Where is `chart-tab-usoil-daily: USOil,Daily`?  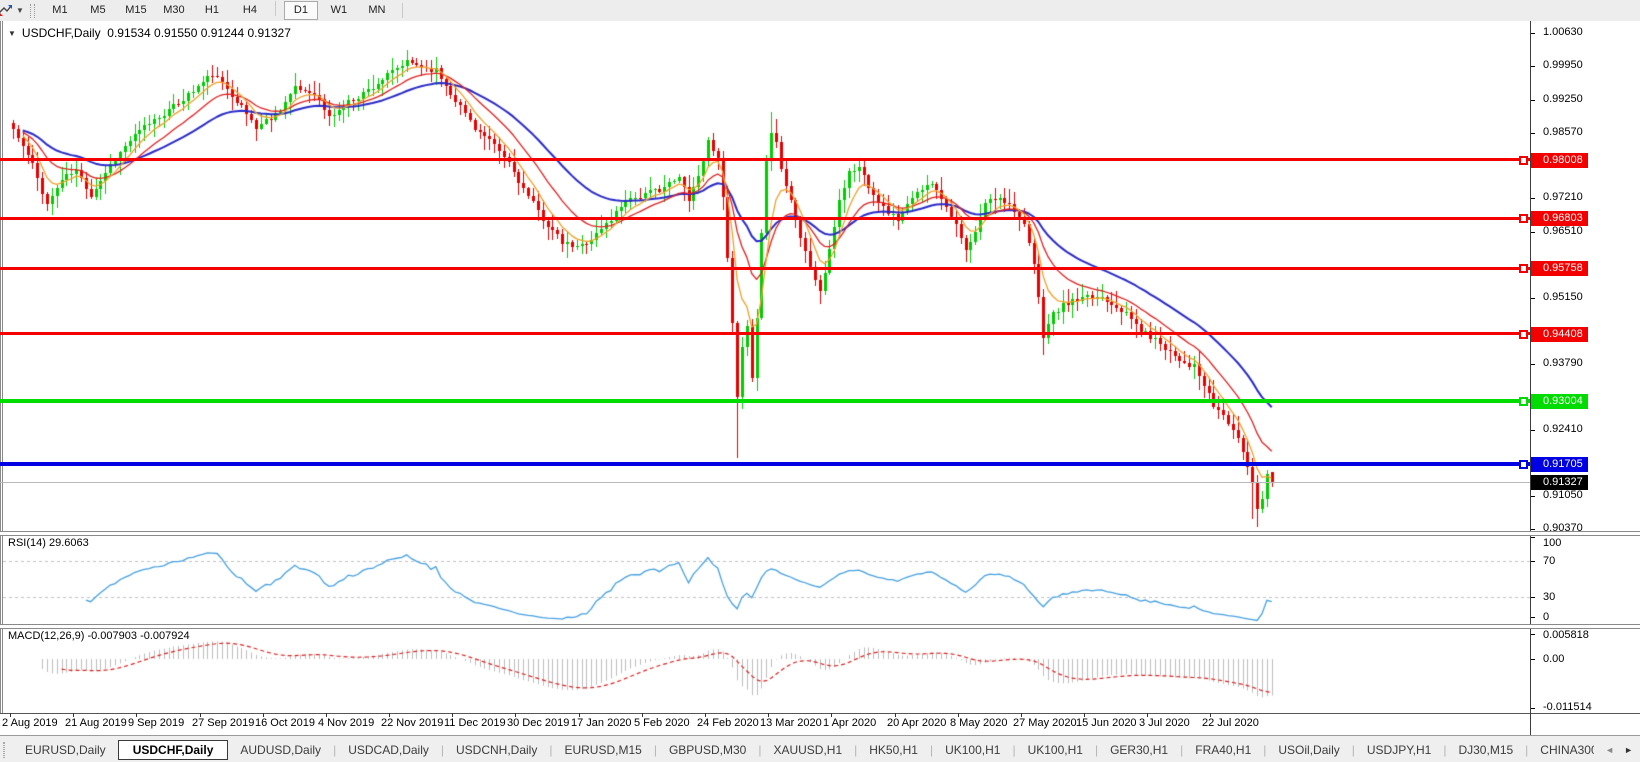
chart-tab-usoil-daily: USOil,Daily is located at coordinates (1308, 750).